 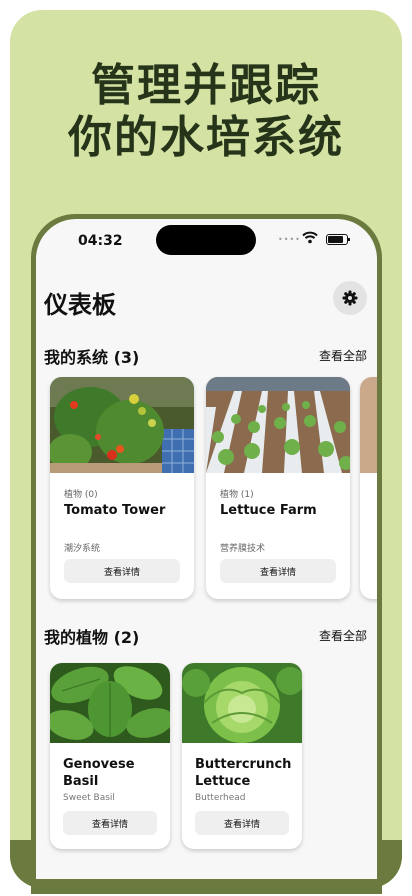 I want to click on lettuce-farm-image, so click(x=278, y=425).